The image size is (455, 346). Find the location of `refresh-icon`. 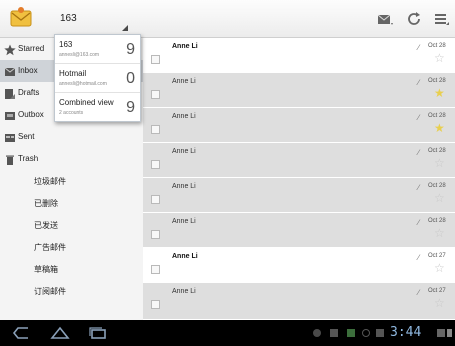

refresh-icon is located at coordinates (414, 19).